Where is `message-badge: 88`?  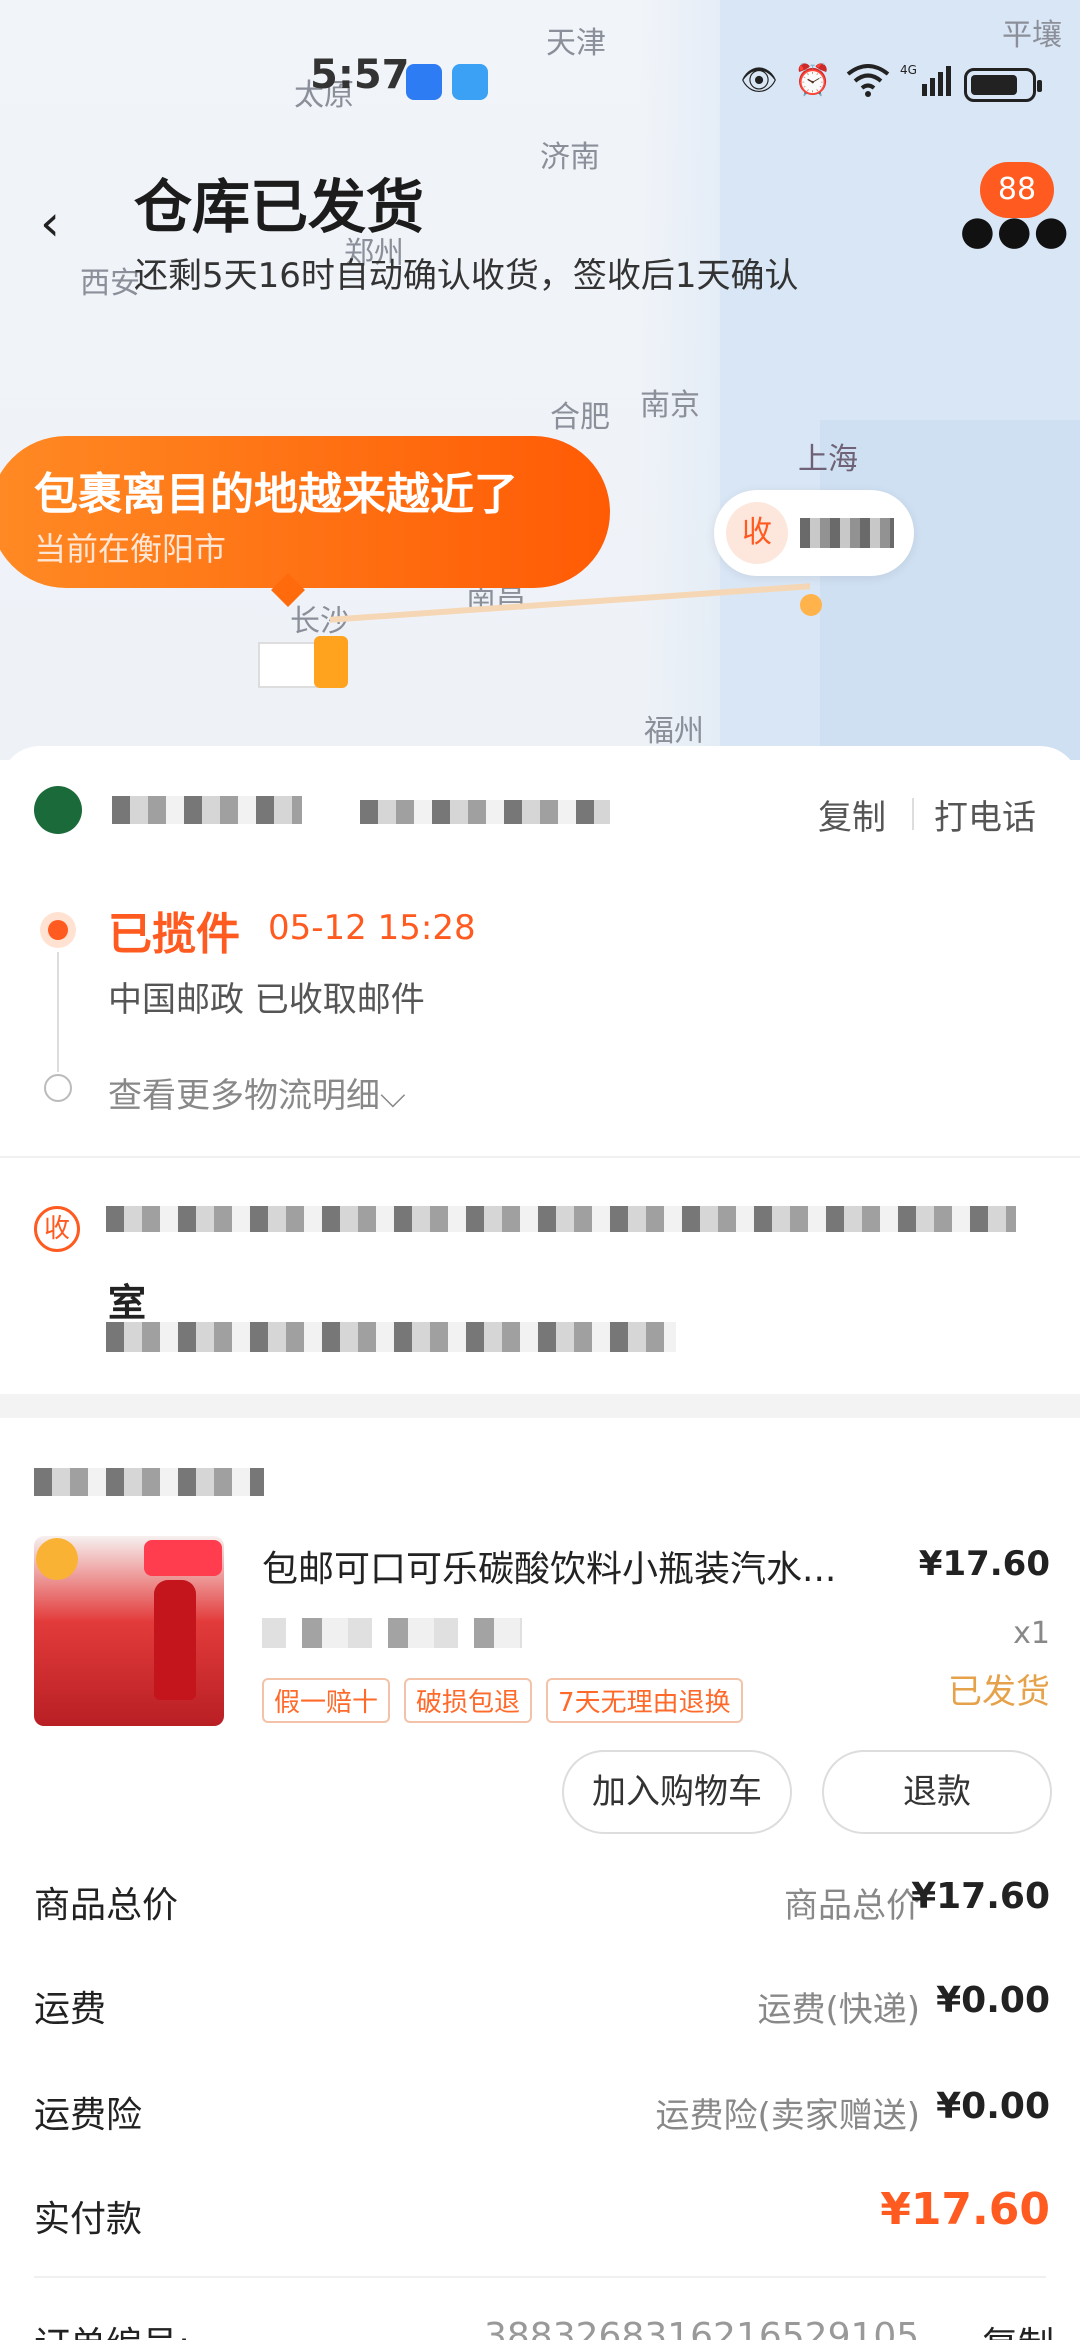 message-badge: 88 is located at coordinates (1017, 190).